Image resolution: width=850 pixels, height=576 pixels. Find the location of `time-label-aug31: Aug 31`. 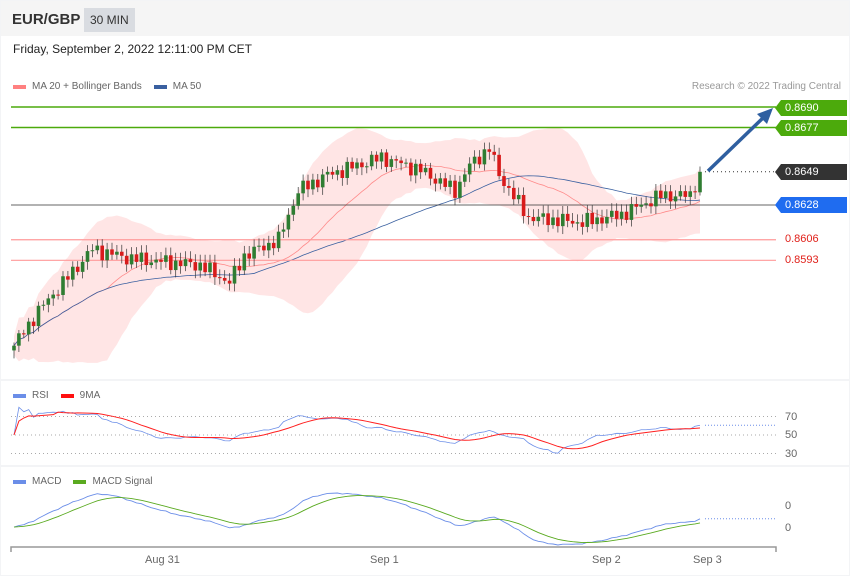

time-label-aug31: Aug 31 is located at coordinates (162, 560).